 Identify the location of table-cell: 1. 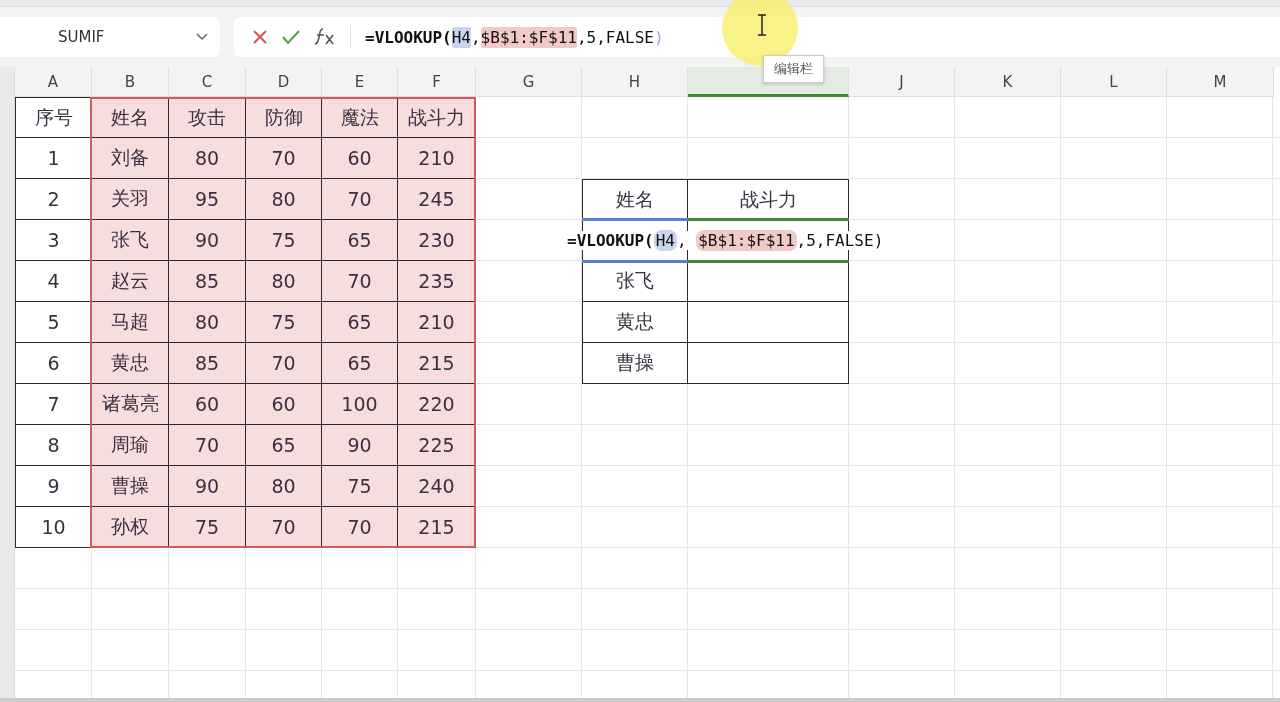
(53, 158).